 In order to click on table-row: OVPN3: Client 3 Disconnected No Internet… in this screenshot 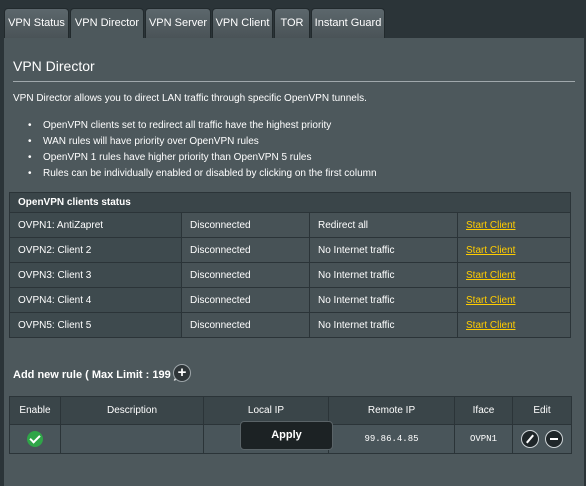, I will do `click(290, 275)`.